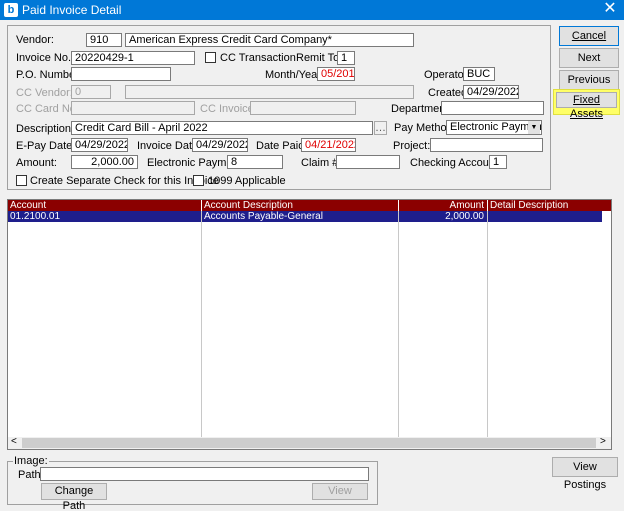 The height and width of the screenshot is (511, 624). I want to click on cancel-button: Cancel, so click(589, 36).